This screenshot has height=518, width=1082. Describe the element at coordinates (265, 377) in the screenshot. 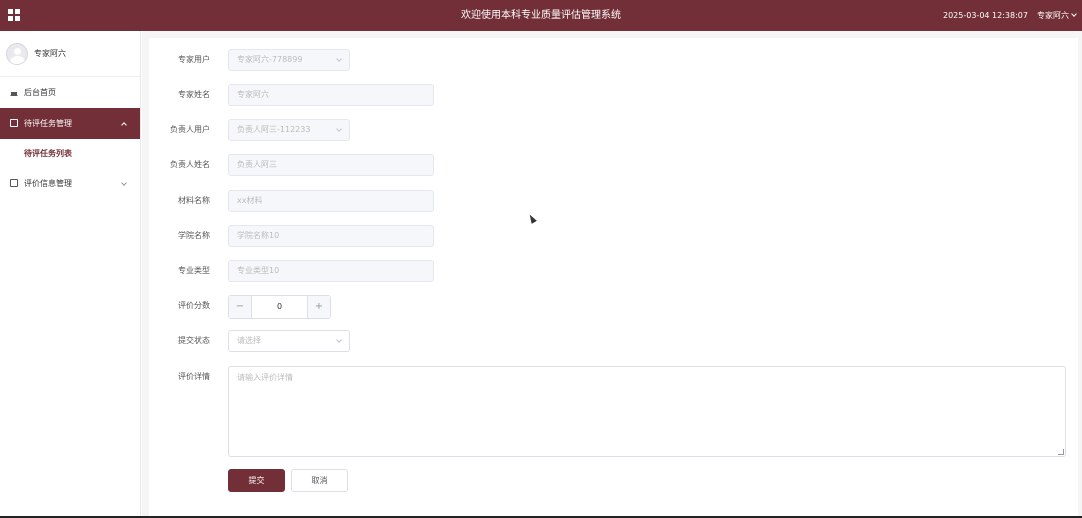

I see `detail-placeholder: 请输入评价详情` at that location.